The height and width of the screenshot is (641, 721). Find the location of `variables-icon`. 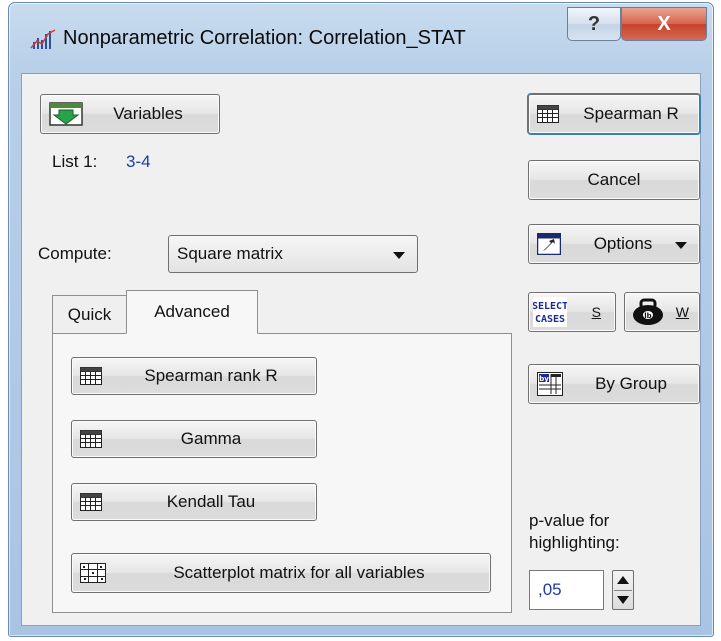

variables-icon is located at coordinates (66, 114).